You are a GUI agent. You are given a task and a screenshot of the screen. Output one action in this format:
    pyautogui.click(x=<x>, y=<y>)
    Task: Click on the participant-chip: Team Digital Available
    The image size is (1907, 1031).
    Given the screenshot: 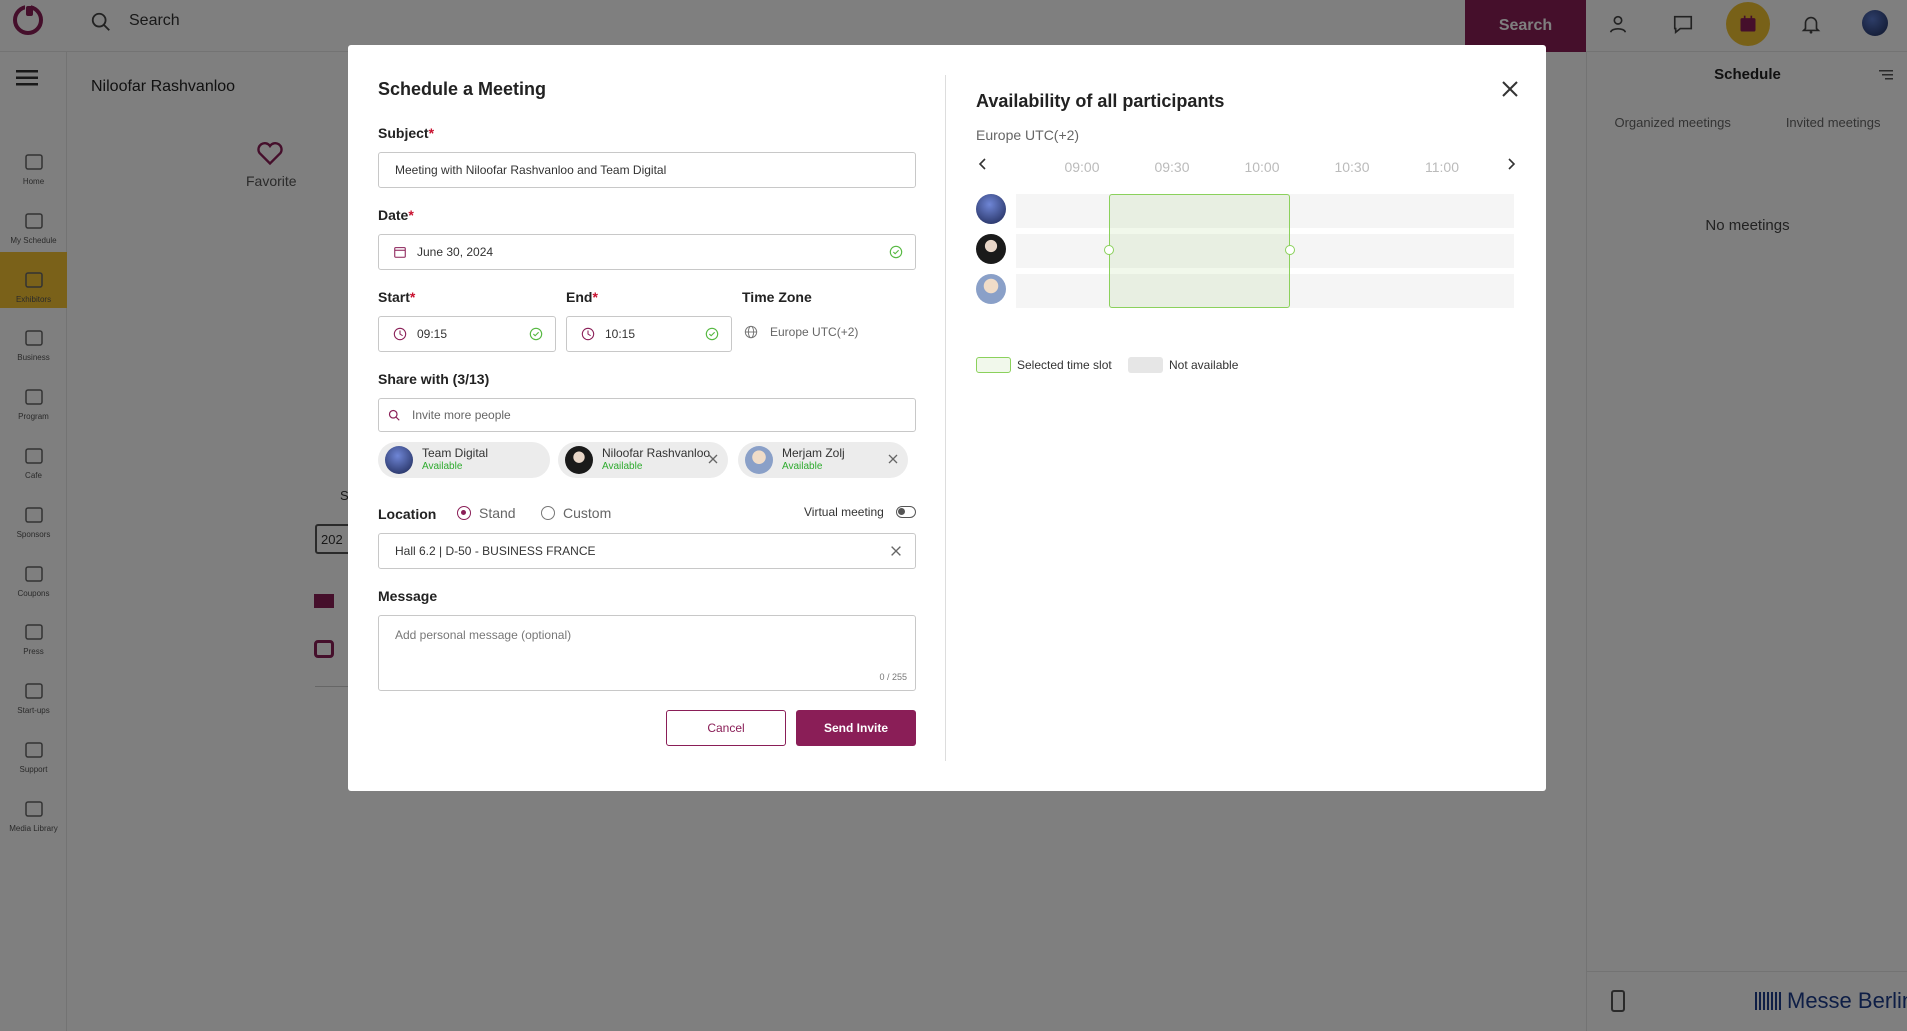 What is the action you would take?
    pyautogui.click(x=464, y=460)
    